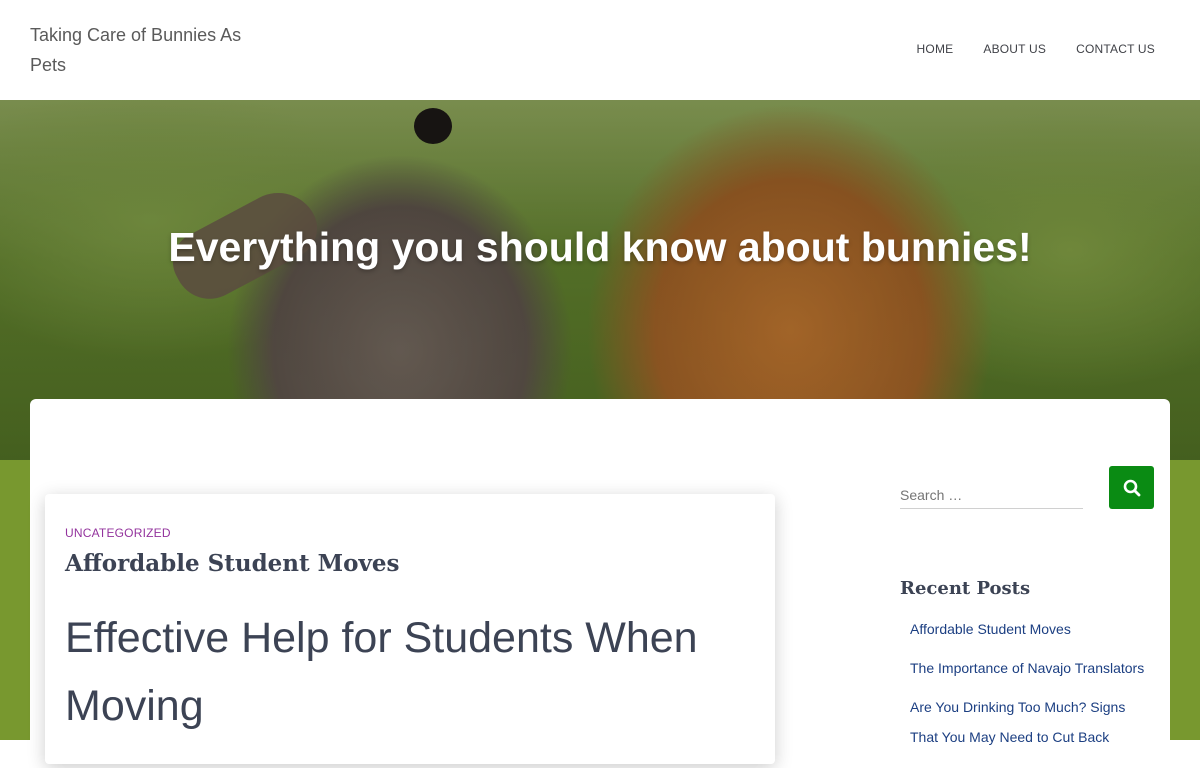  What do you see at coordinates (990, 629) in the screenshot?
I see `recent-post-link: Affordable Student Moves` at bounding box center [990, 629].